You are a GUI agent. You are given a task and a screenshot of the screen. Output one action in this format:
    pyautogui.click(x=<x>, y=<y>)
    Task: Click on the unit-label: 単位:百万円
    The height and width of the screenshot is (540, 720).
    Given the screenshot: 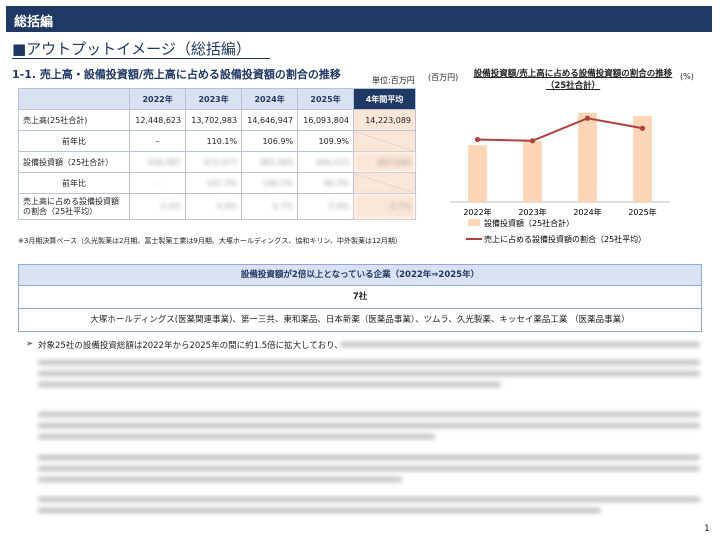 What is the action you would take?
    pyautogui.click(x=393, y=80)
    